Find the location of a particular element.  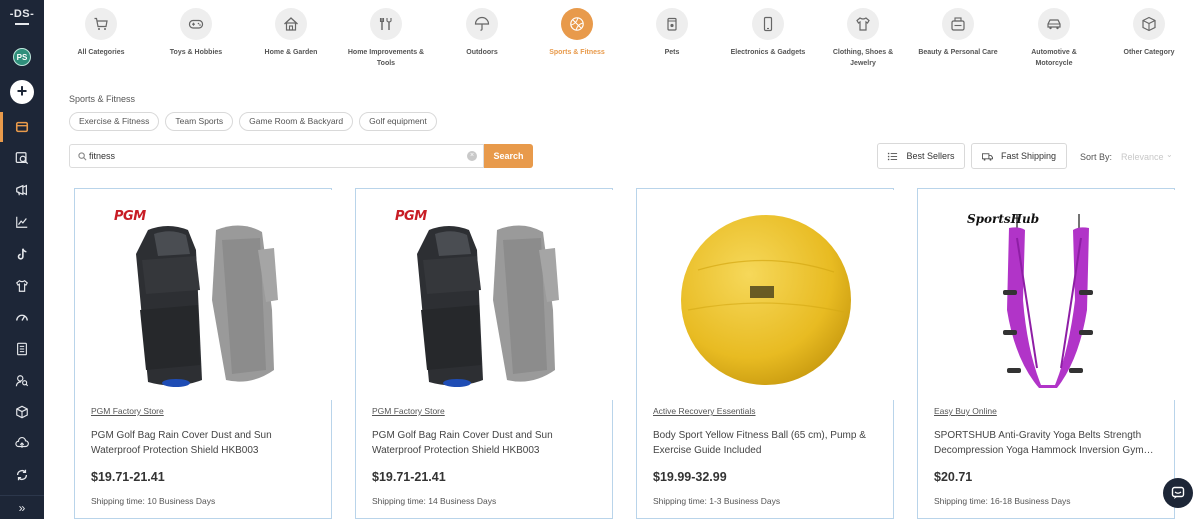

search-products-icon is located at coordinates (22, 158).